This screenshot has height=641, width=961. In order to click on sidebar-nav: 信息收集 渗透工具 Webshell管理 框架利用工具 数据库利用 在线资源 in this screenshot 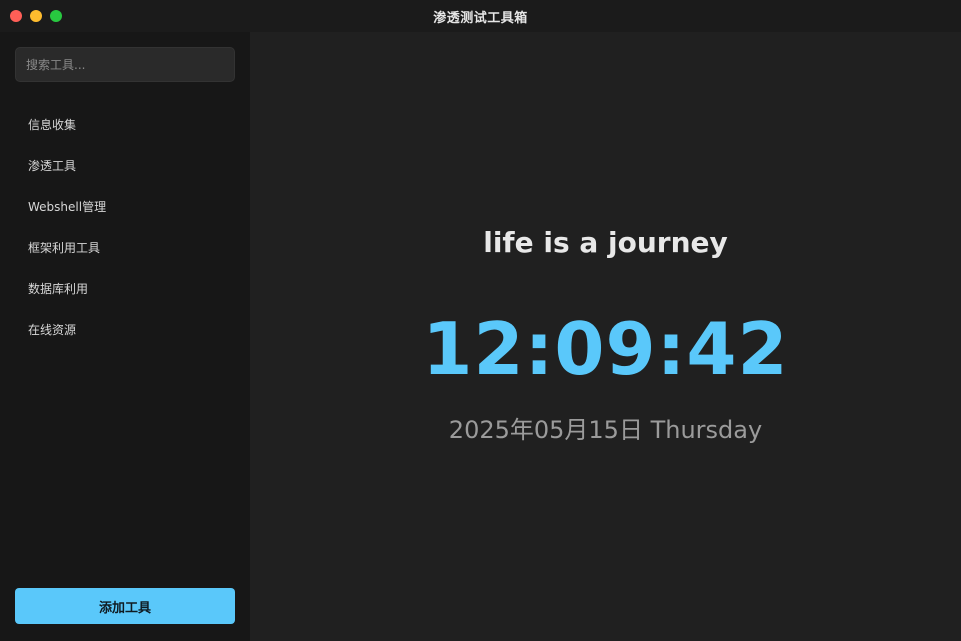, I will do `click(125, 227)`.